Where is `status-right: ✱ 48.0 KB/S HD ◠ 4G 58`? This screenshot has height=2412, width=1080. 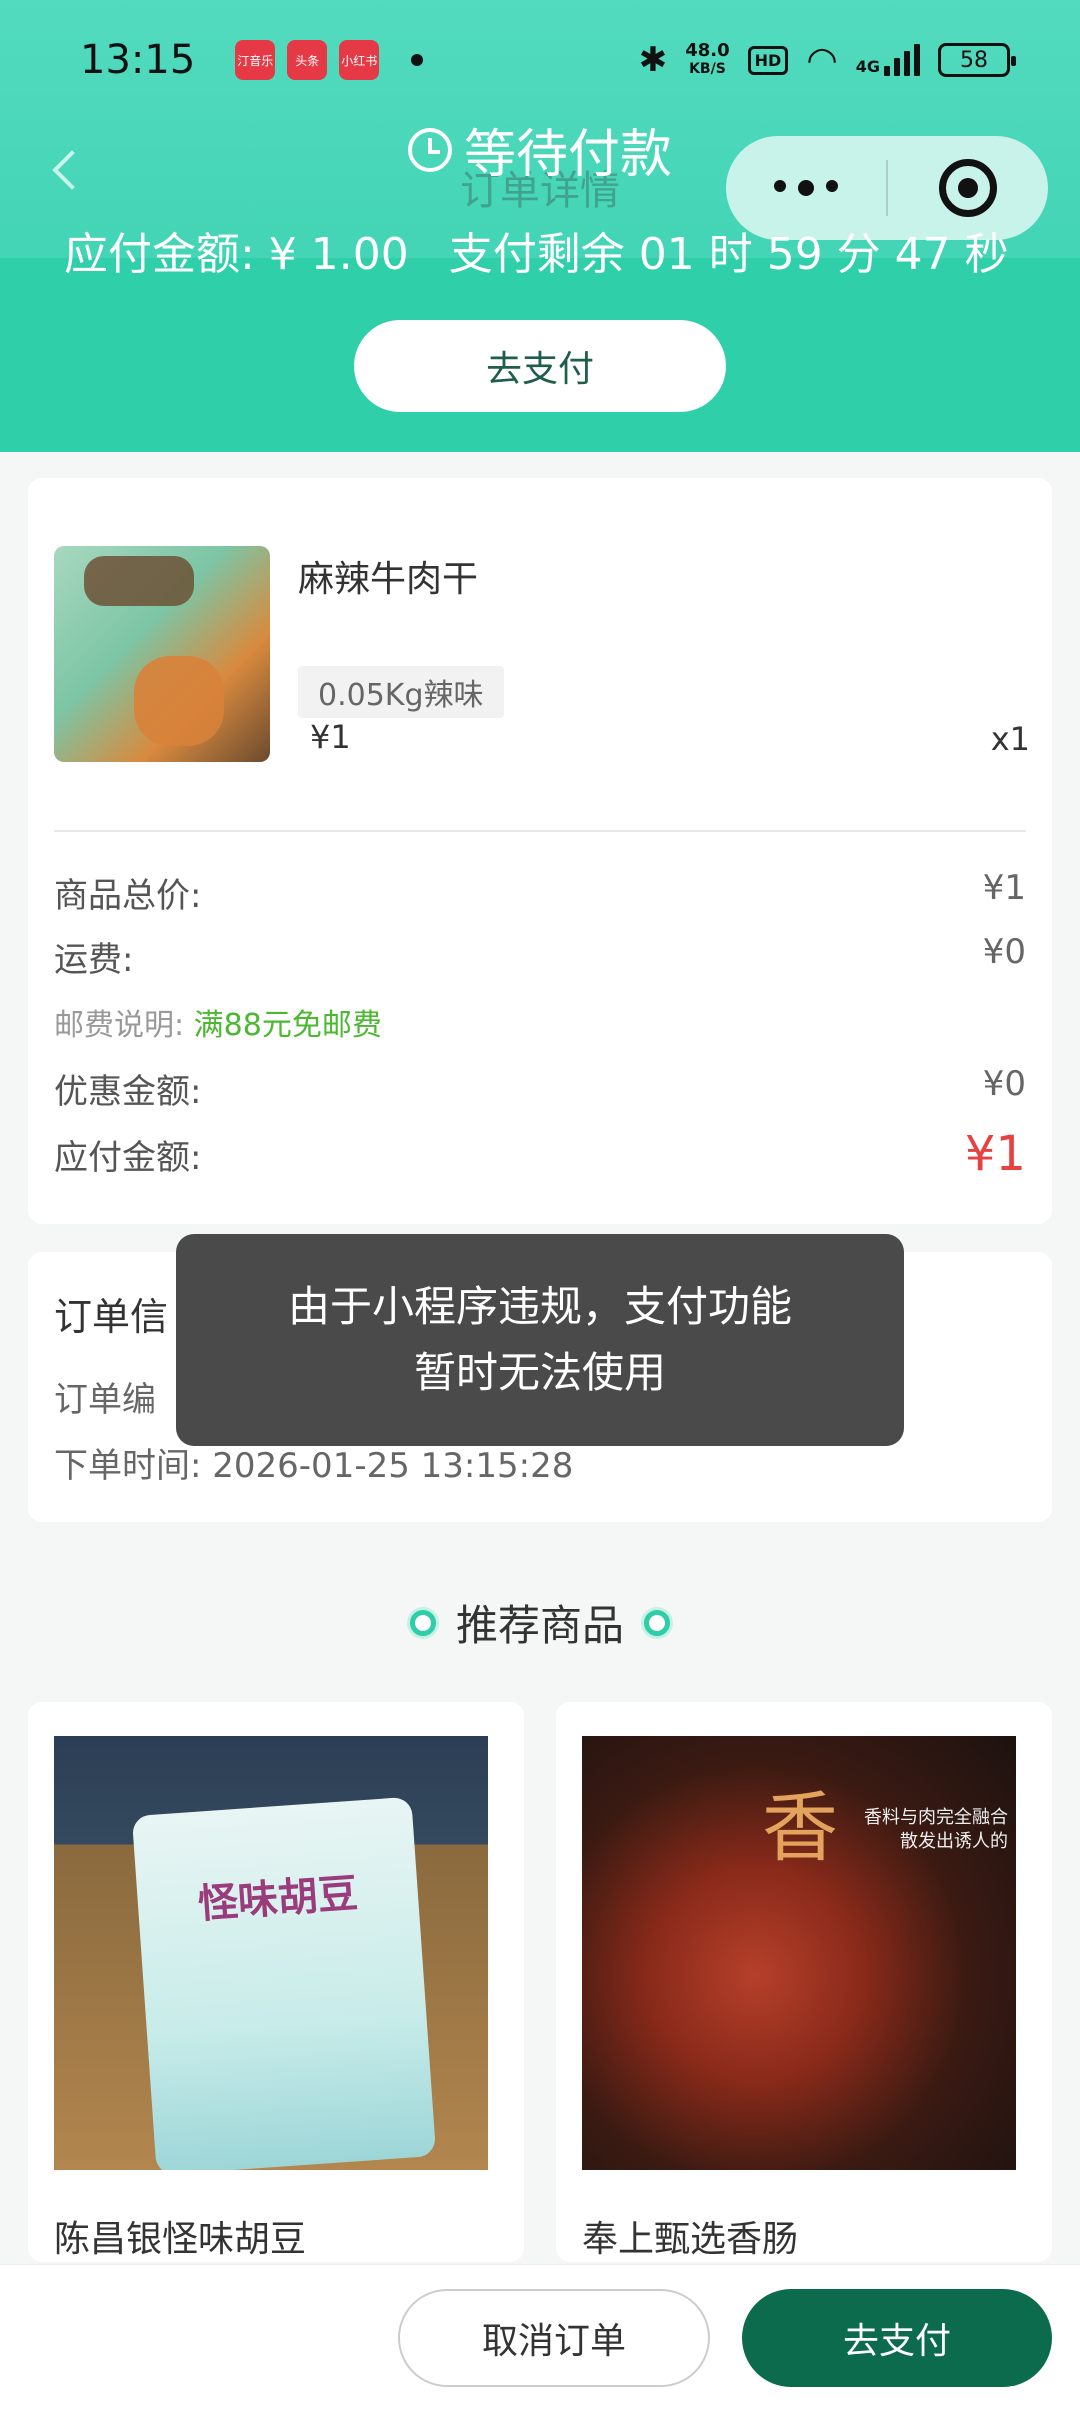 status-right: ✱ 48.0 KB/S HD ◠ 4G 58 is located at coordinates (827, 60).